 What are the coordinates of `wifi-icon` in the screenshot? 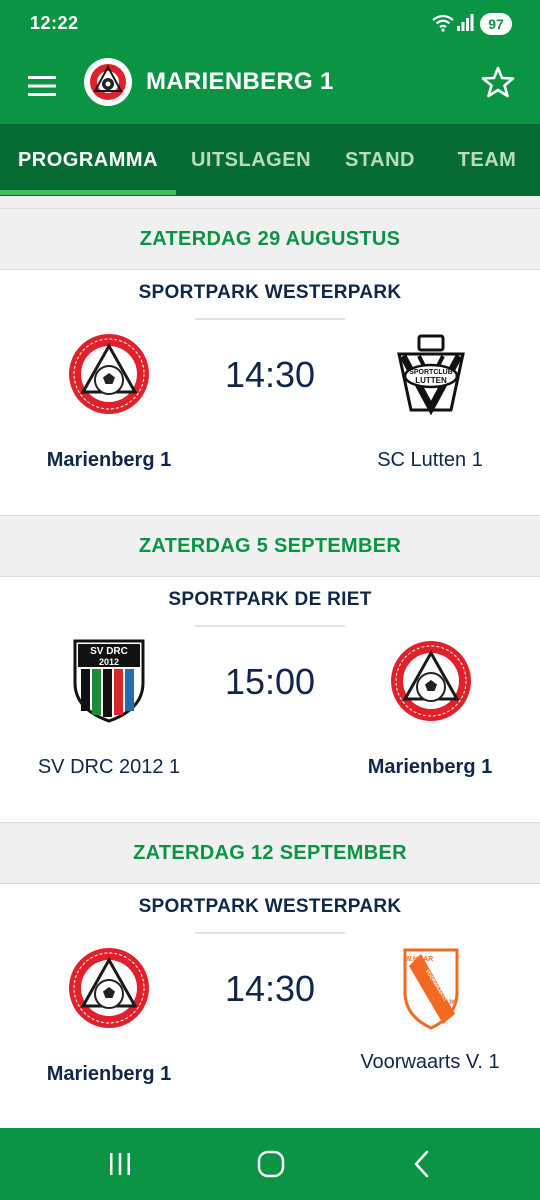 It's located at (443, 23).